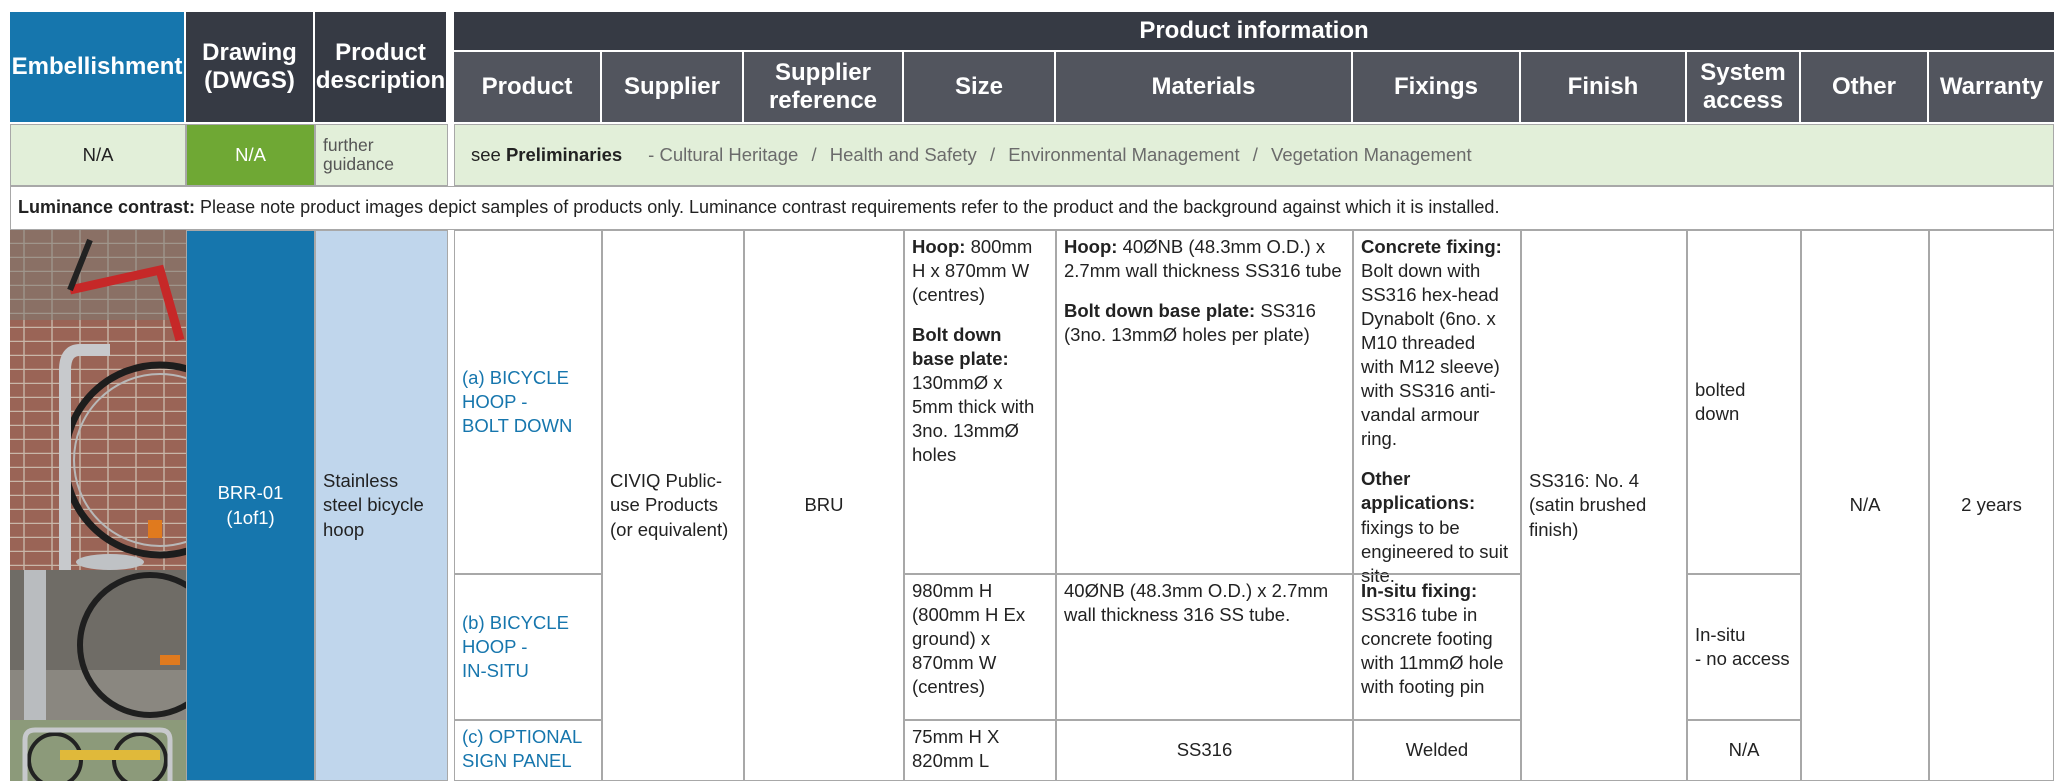 This screenshot has height=781, width=2054. What do you see at coordinates (1603, 87) in the screenshot?
I see `col-finish: Finish` at bounding box center [1603, 87].